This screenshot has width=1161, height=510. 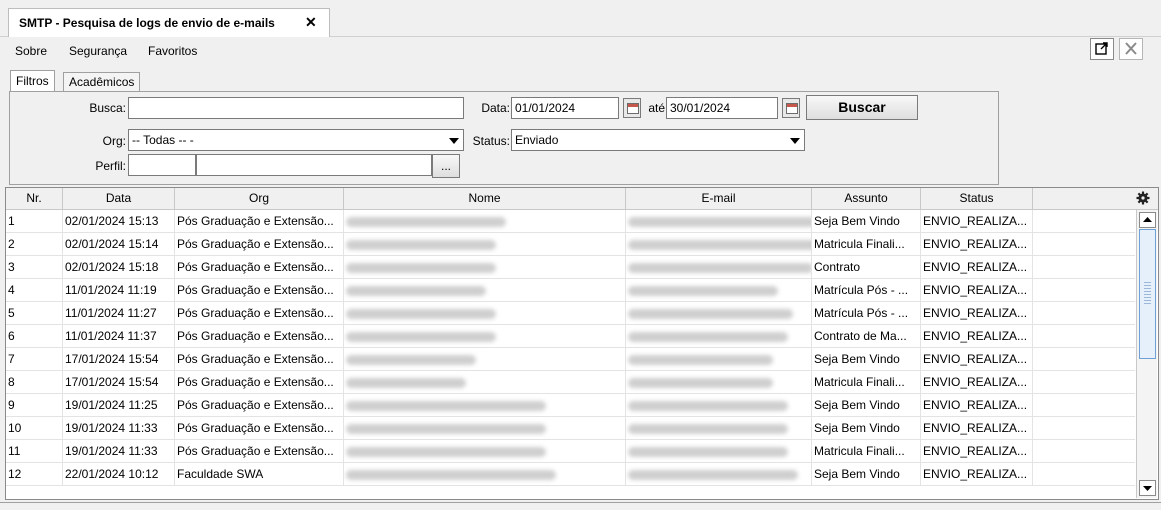 I want to click on close-window-icon, so click(x=1131, y=49).